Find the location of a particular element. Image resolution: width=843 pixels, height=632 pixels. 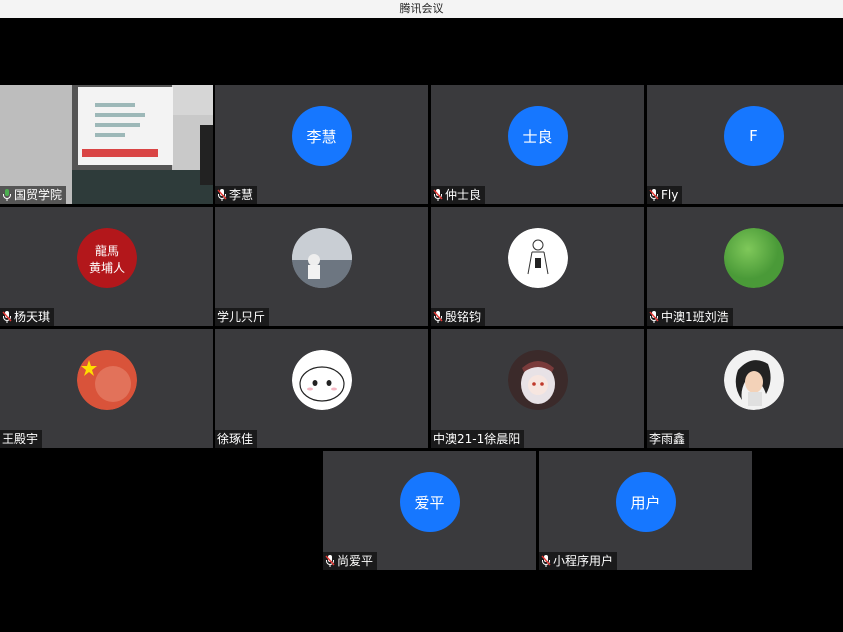

participant-name: 李雨鑫 is located at coordinates (667, 439).